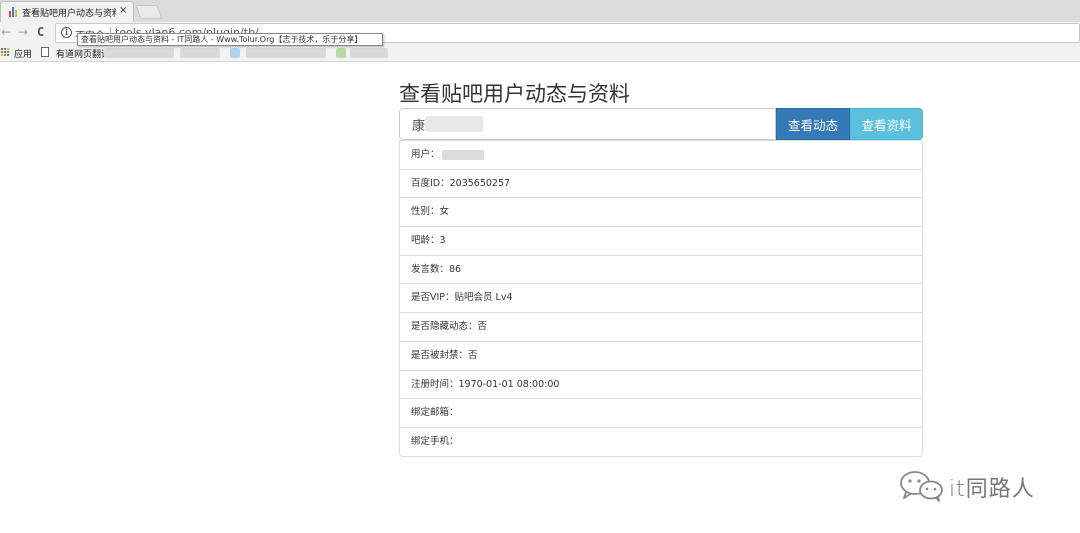 This screenshot has height=533, width=1080. What do you see at coordinates (813, 124) in the screenshot?
I see `view-dynamics-button: 查看动态` at bounding box center [813, 124].